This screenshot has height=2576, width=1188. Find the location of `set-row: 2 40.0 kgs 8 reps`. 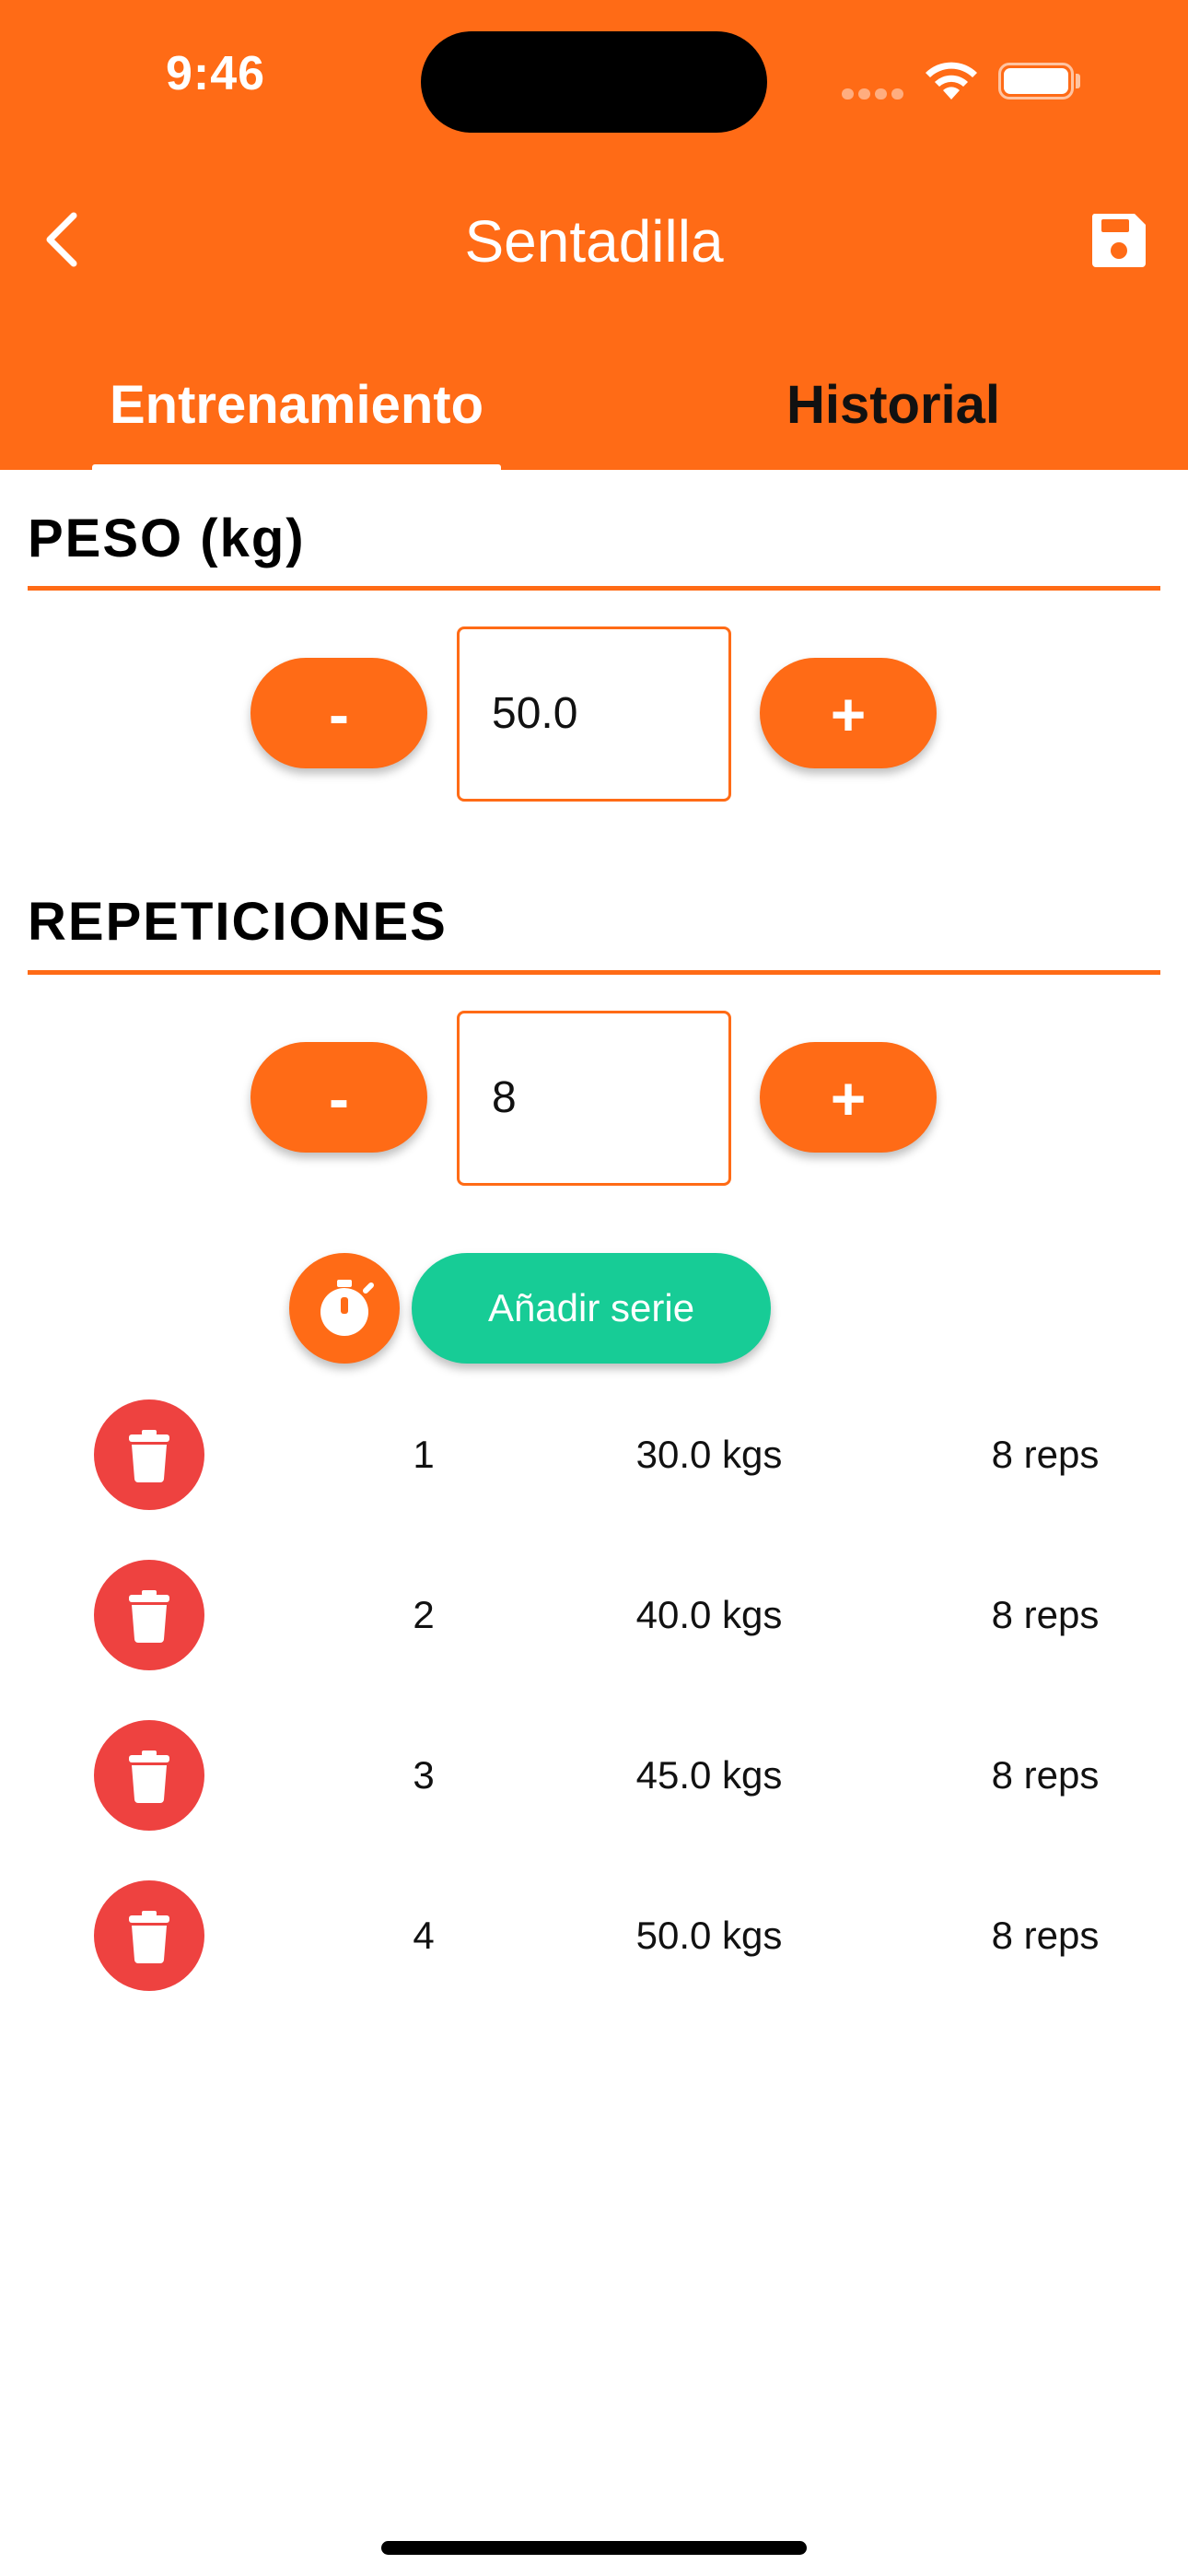

set-row: 2 40.0 kgs 8 reps is located at coordinates (594, 1615).